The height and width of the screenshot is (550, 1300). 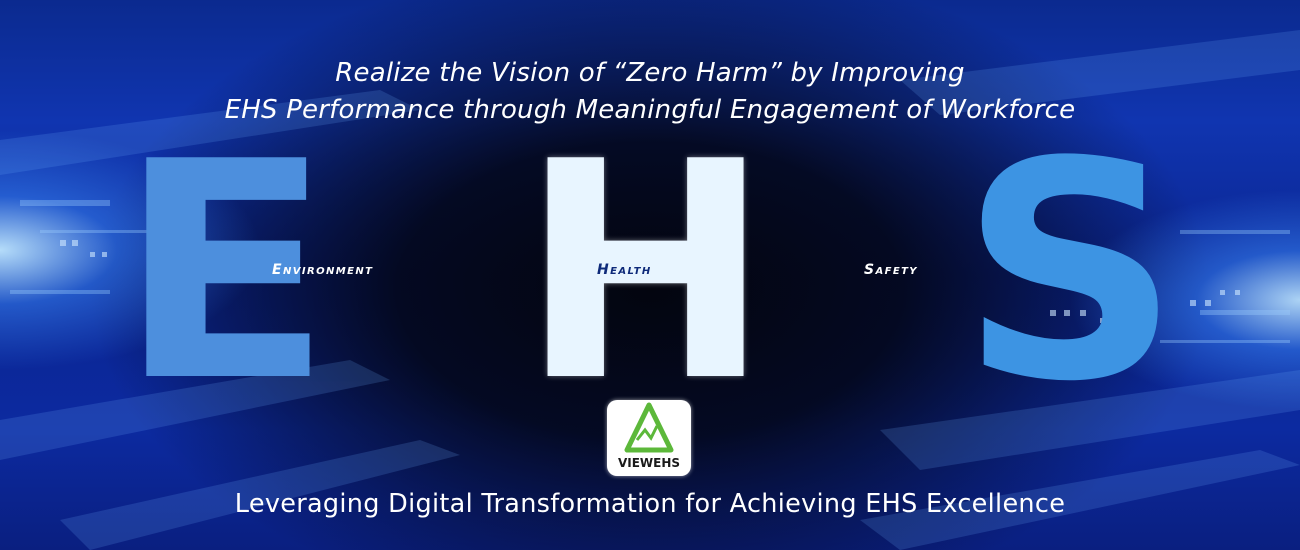 What do you see at coordinates (891, 270) in the screenshot?
I see `label-safety: Safety` at bounding box center [891, 270].